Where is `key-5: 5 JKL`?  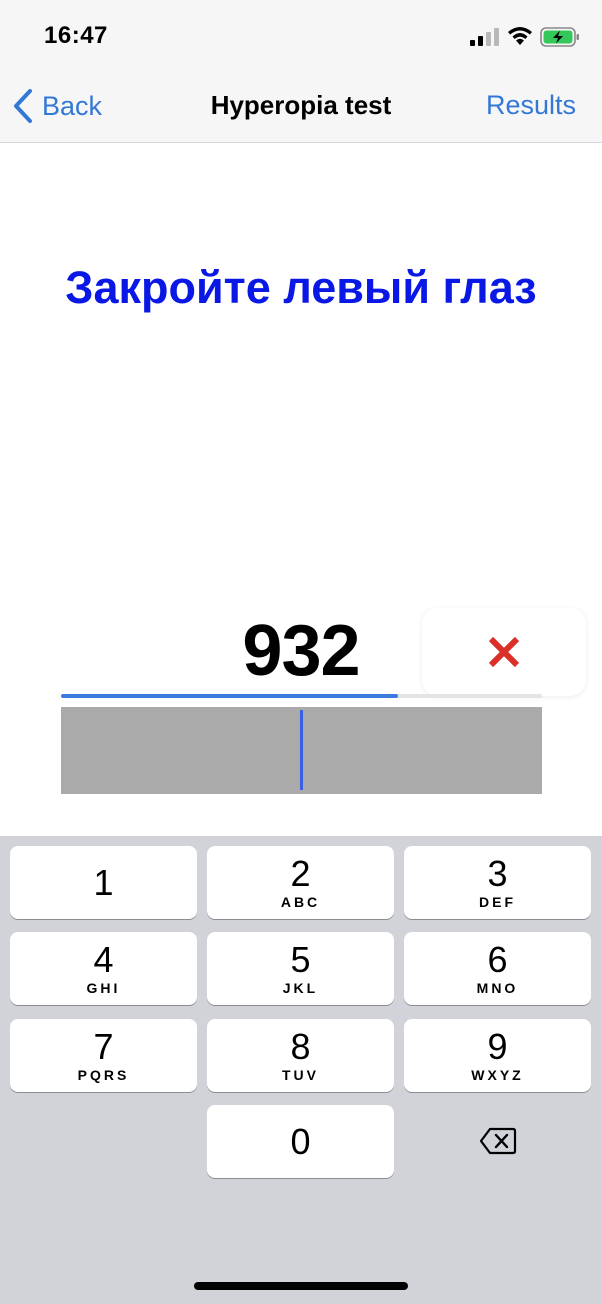
key-5: 5 JKL is located at coordinates (300, 968).